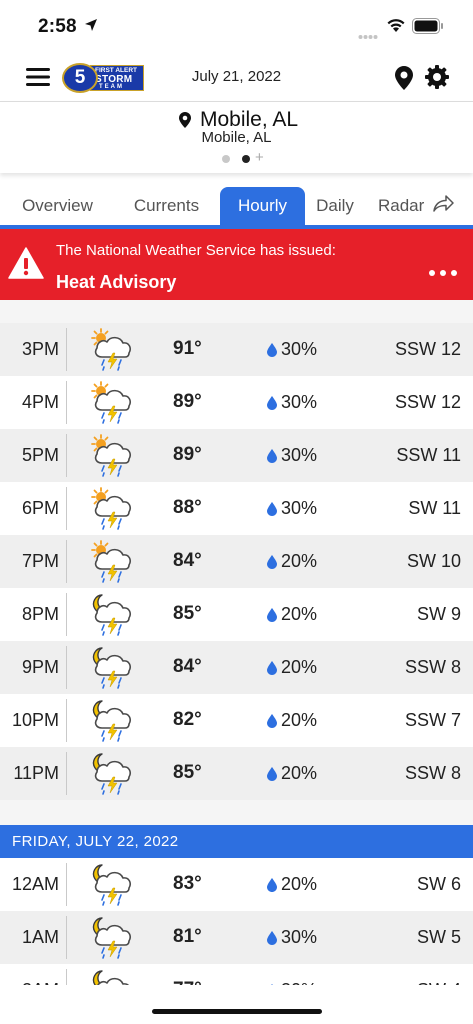 This screenshot has height=1024, width=473. Describe the element at coordinates (116, 282) in the screenshot. I see `alert-title: Heat Advisory` at that location.